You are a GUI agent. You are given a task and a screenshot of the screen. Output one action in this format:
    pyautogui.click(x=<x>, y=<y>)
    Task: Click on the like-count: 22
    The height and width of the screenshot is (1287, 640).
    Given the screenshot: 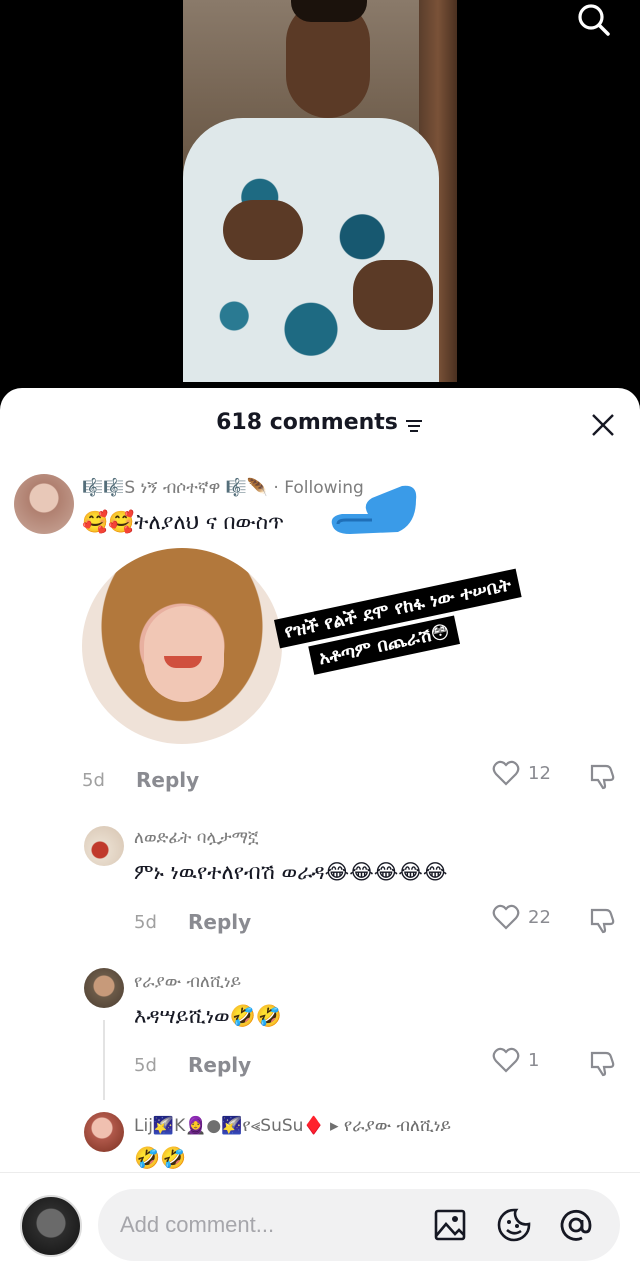 What is the action you would take?
    pyautogui.click(x=539, y=917)
    